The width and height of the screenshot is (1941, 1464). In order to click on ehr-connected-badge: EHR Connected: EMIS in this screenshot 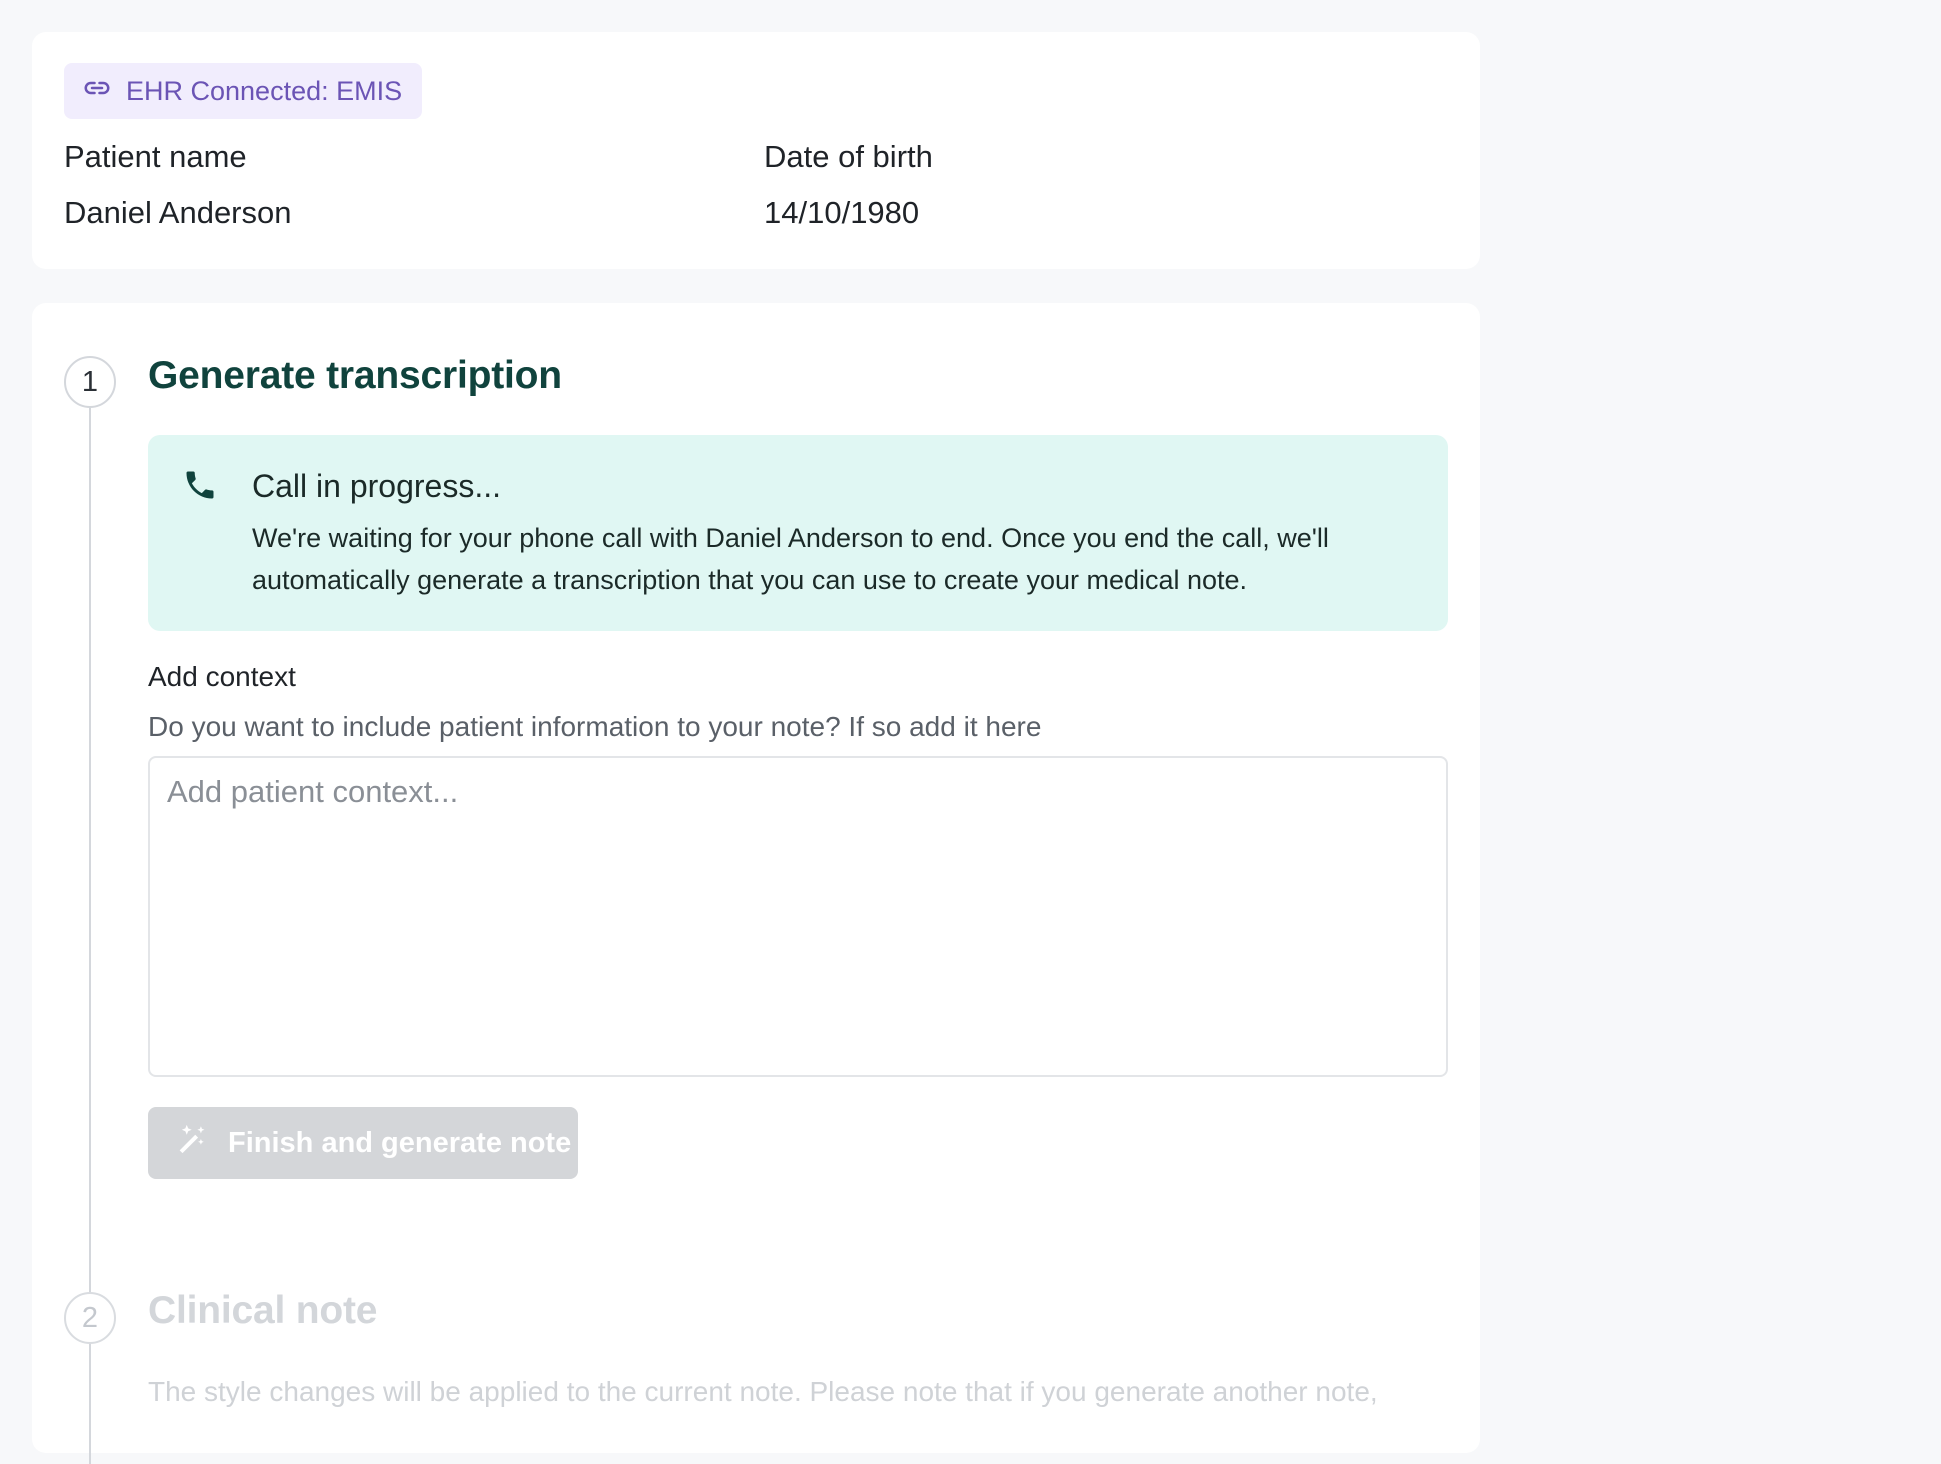, I will do `click(243, 91)`.